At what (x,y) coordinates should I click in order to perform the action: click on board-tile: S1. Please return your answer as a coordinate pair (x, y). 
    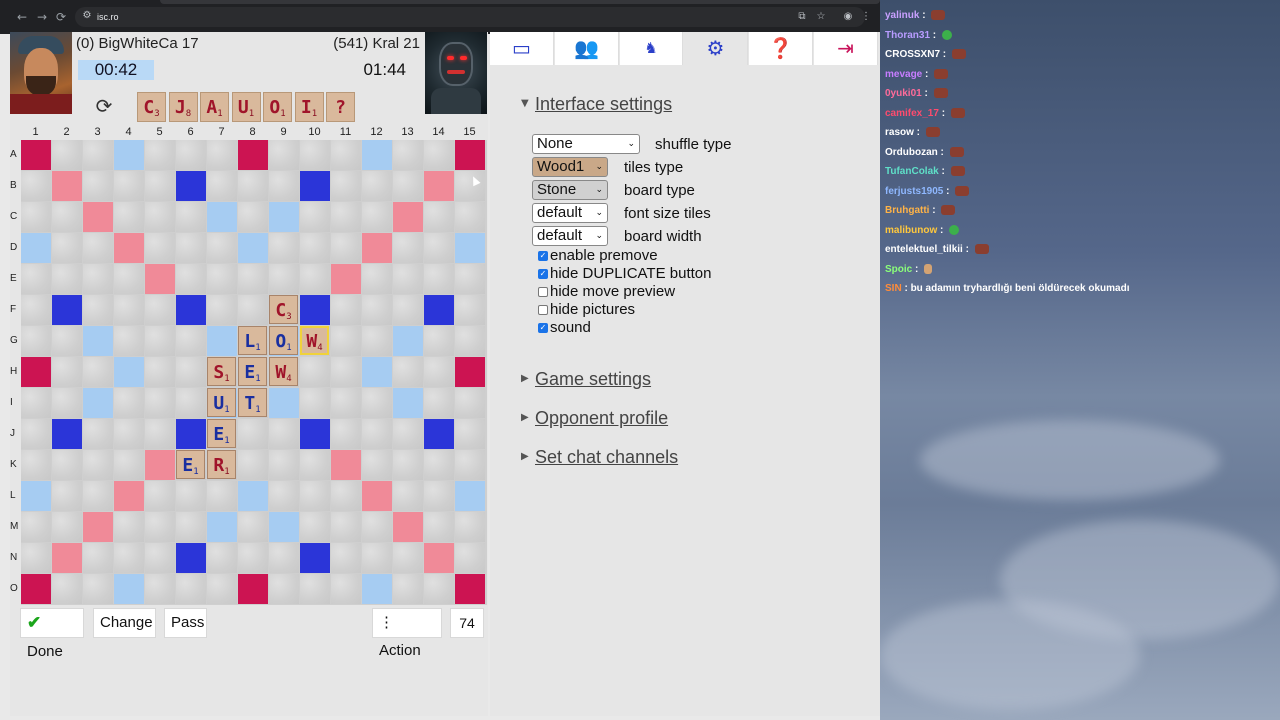
    Looking at the image, I should click on (221, 371).